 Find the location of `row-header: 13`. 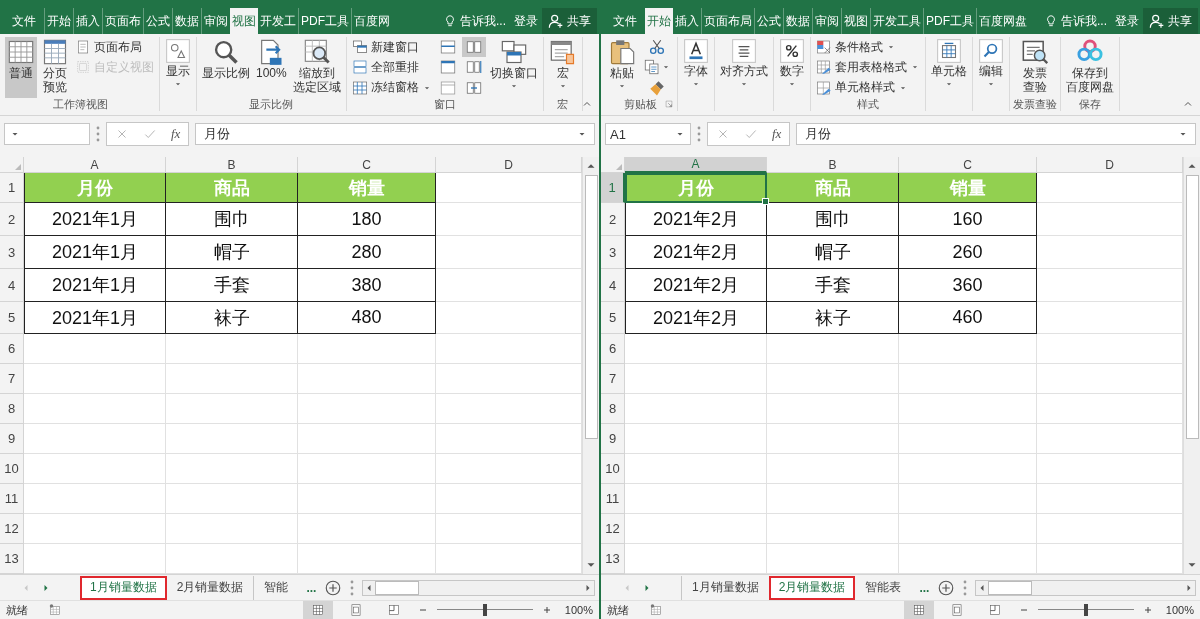

row-header: 13 is located at coordinates (12, 559).